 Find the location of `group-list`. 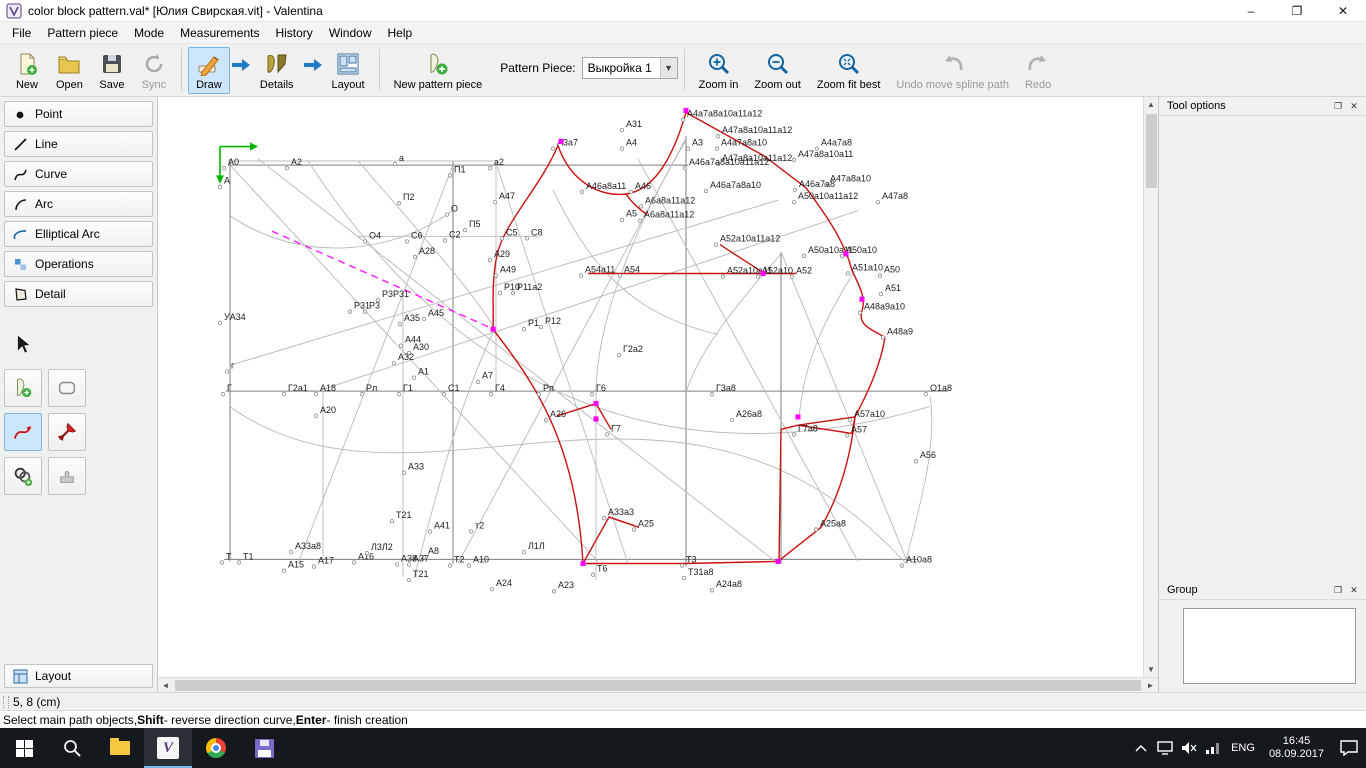

group-list is located at coordinates (1269, 646).